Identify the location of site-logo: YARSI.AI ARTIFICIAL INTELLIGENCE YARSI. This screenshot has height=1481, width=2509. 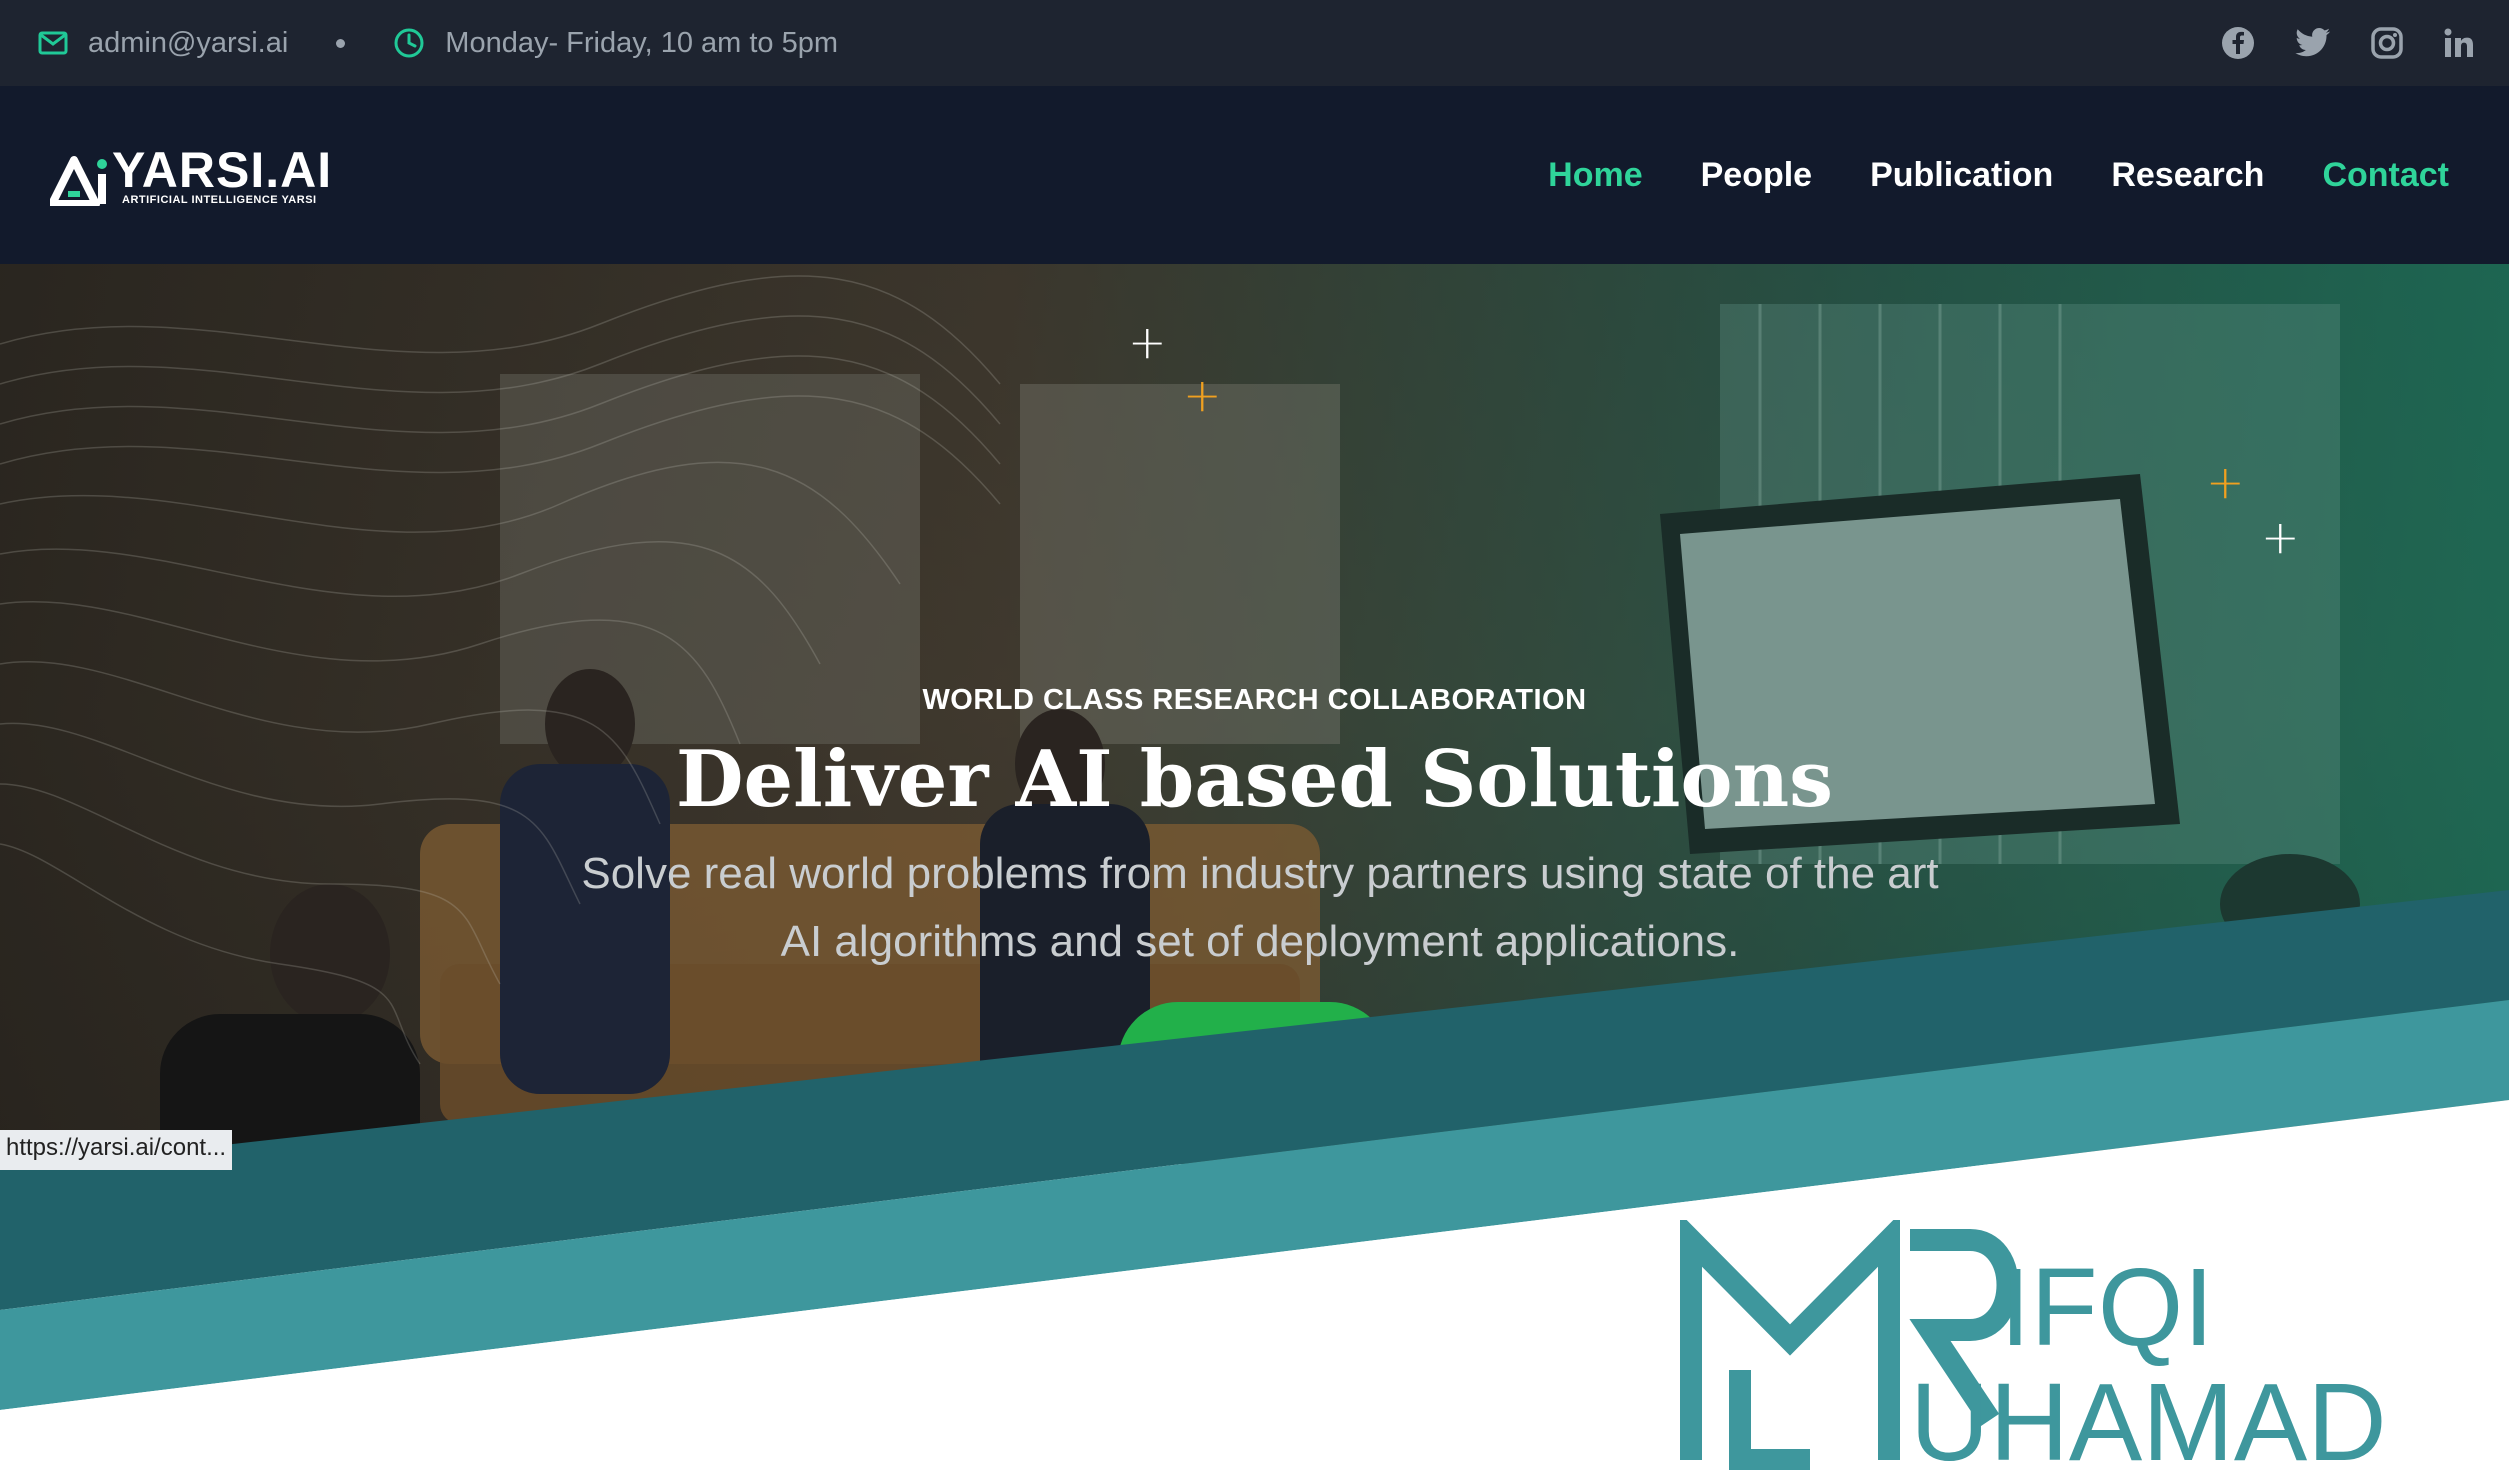
(191, 174).